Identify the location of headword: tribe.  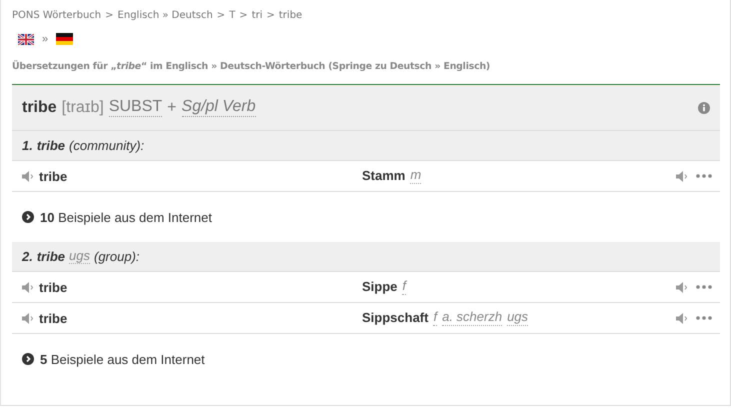
(39, 107).